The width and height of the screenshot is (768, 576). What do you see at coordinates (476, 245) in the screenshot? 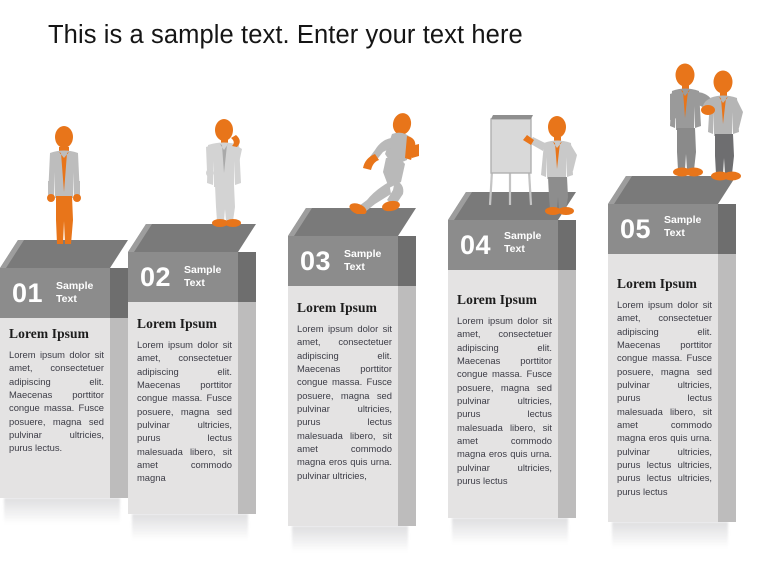
I see `step-number: 04` at bounding box center [476, 245].